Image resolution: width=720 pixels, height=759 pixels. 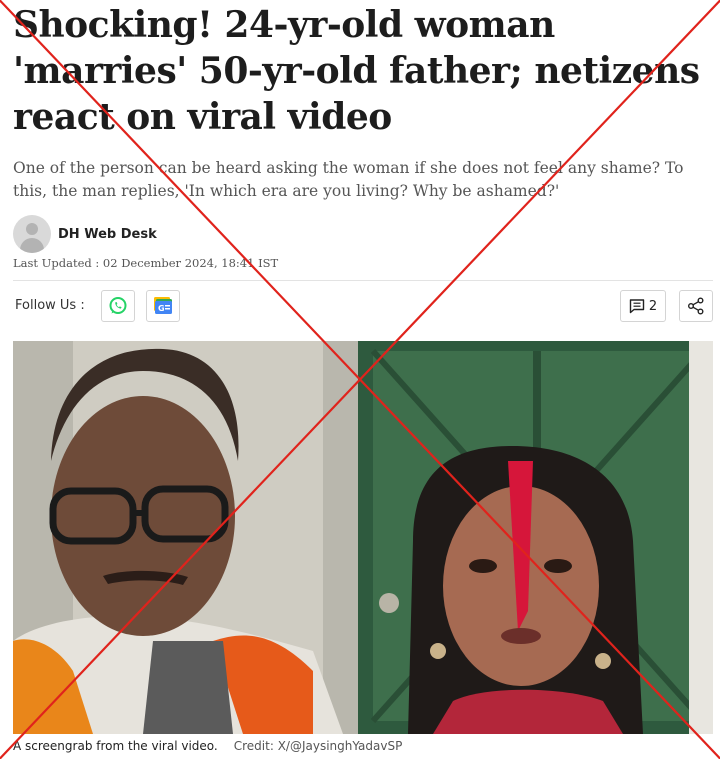 I want to click on whatsapp-button, so click(x=118, y=306).